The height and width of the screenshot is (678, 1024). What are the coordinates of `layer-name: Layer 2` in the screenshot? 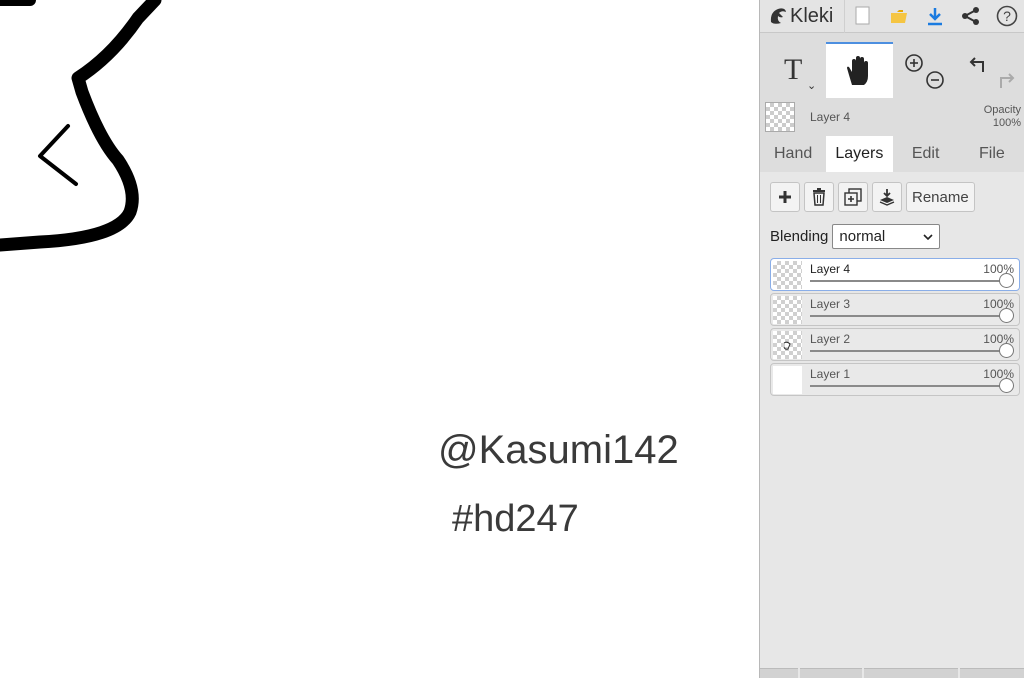 It's located at (830, 339).